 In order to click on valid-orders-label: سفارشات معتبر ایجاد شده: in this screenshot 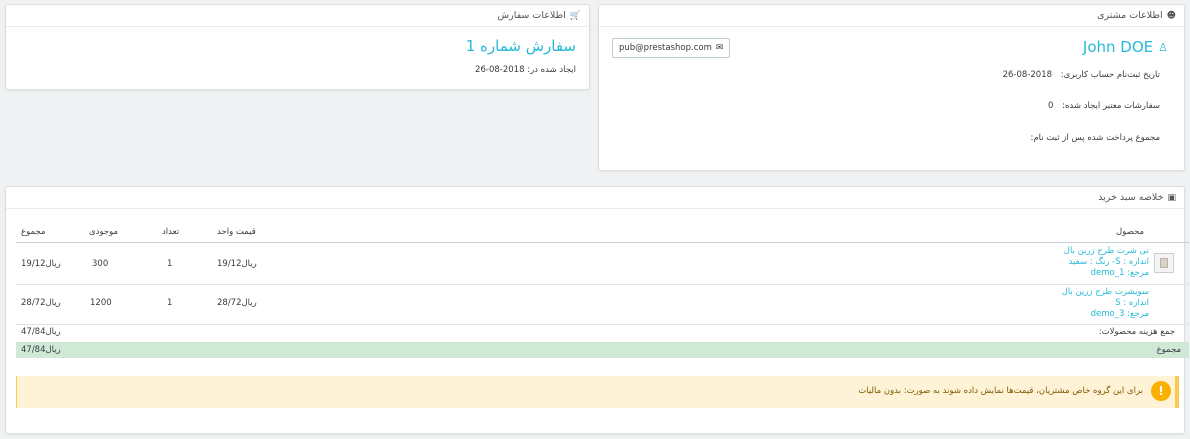, I will do `click(1111, 106)`.